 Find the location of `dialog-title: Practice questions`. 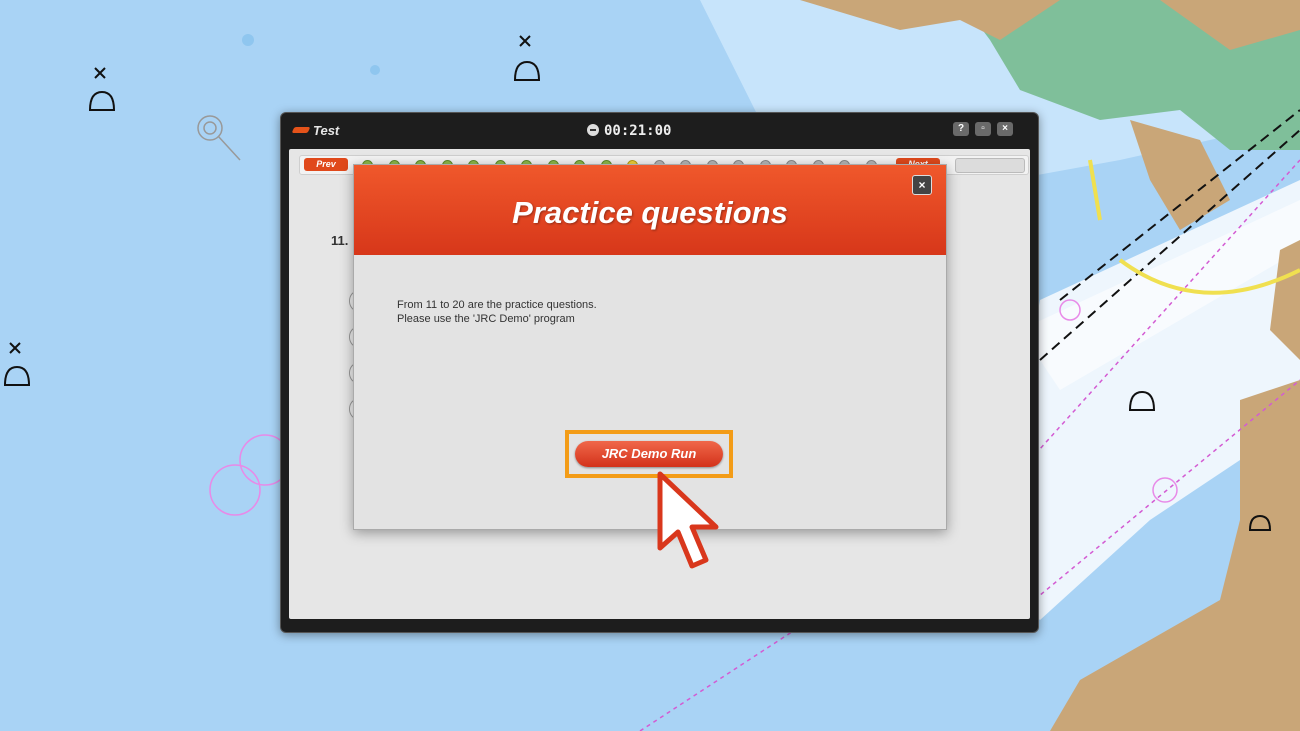

dialog-title: Practice questions is located at coordinates (650, 212).